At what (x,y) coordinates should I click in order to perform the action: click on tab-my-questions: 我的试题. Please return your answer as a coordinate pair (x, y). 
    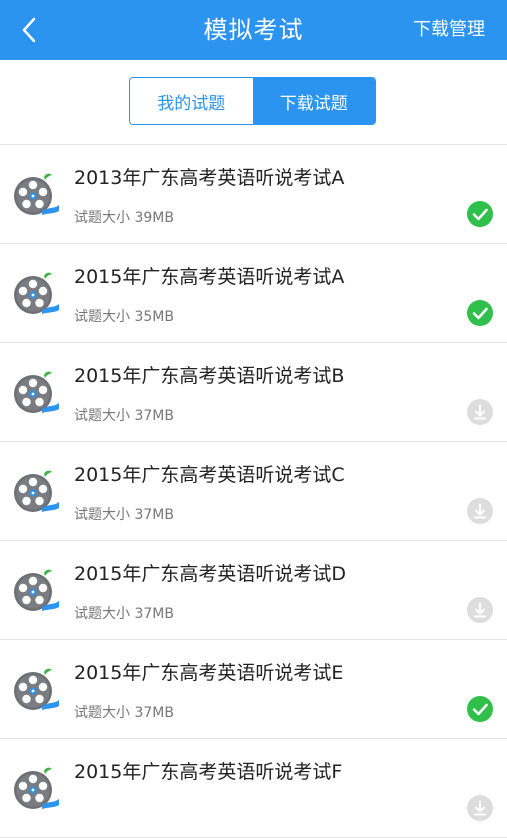
    Looking at the image, I should click on (191, 101).